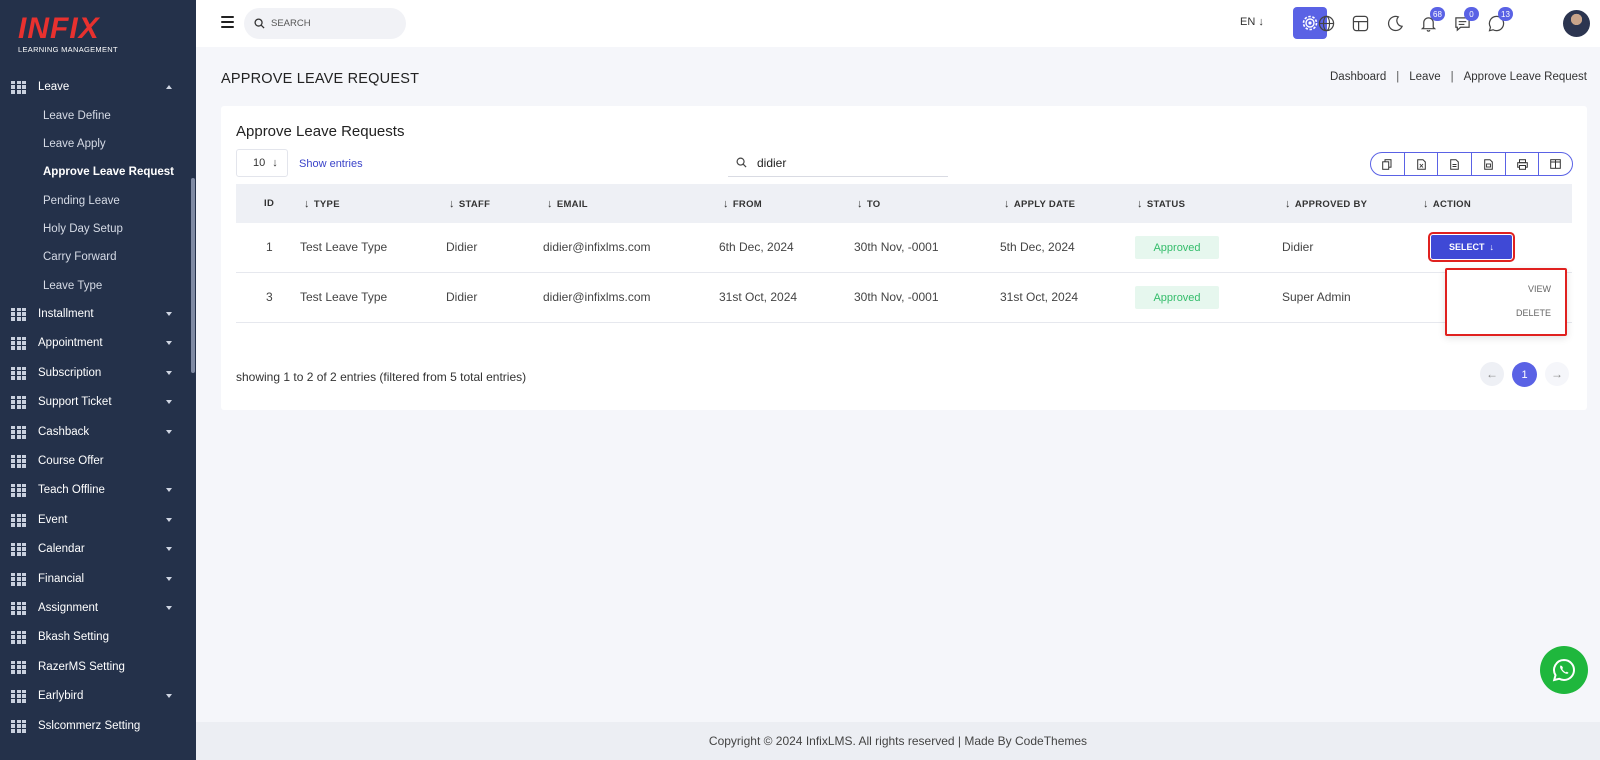 This screenshot has width=1600, height=760. I want to click on logo: INFIX LEARNING MANAGEMENT, so click(68, 34).